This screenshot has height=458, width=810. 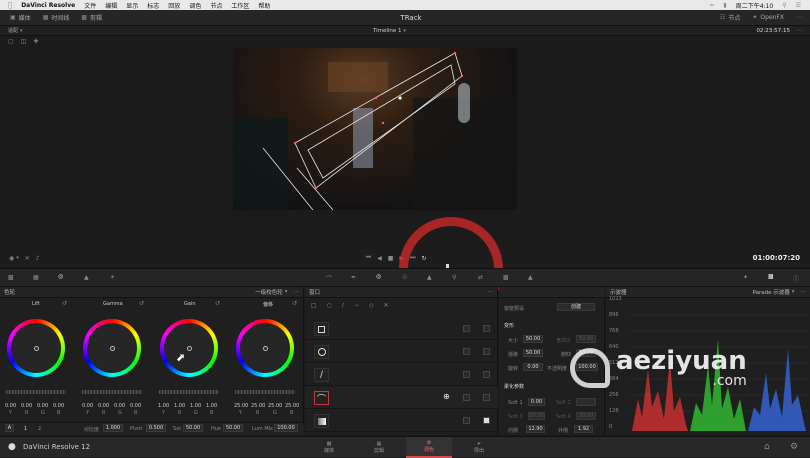 What do you see at coordinates (454, 277) in the screenshot?
I see `key-icon: ⚲` at bounding box center [454, 277].